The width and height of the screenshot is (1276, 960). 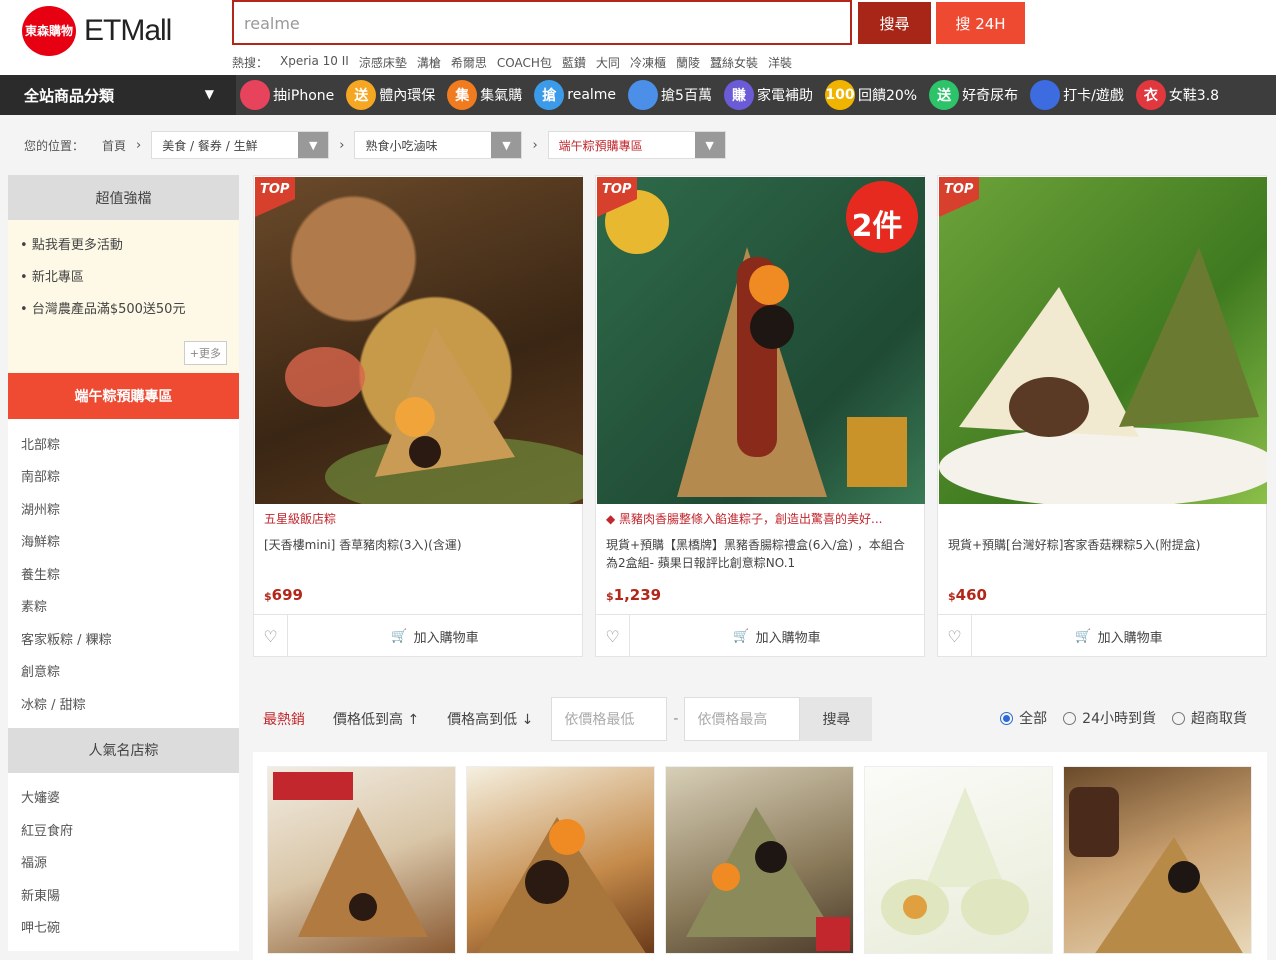 I want to click on search-button: 搜尋, so click(x=894, y=23).